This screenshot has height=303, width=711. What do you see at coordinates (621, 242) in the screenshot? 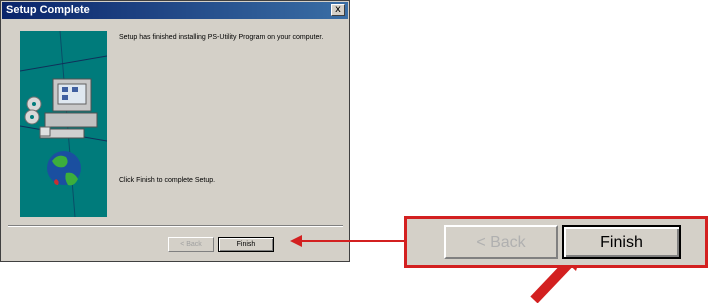
I see `zoomed-finish-button: Finish` at bounding box center [621, 242].